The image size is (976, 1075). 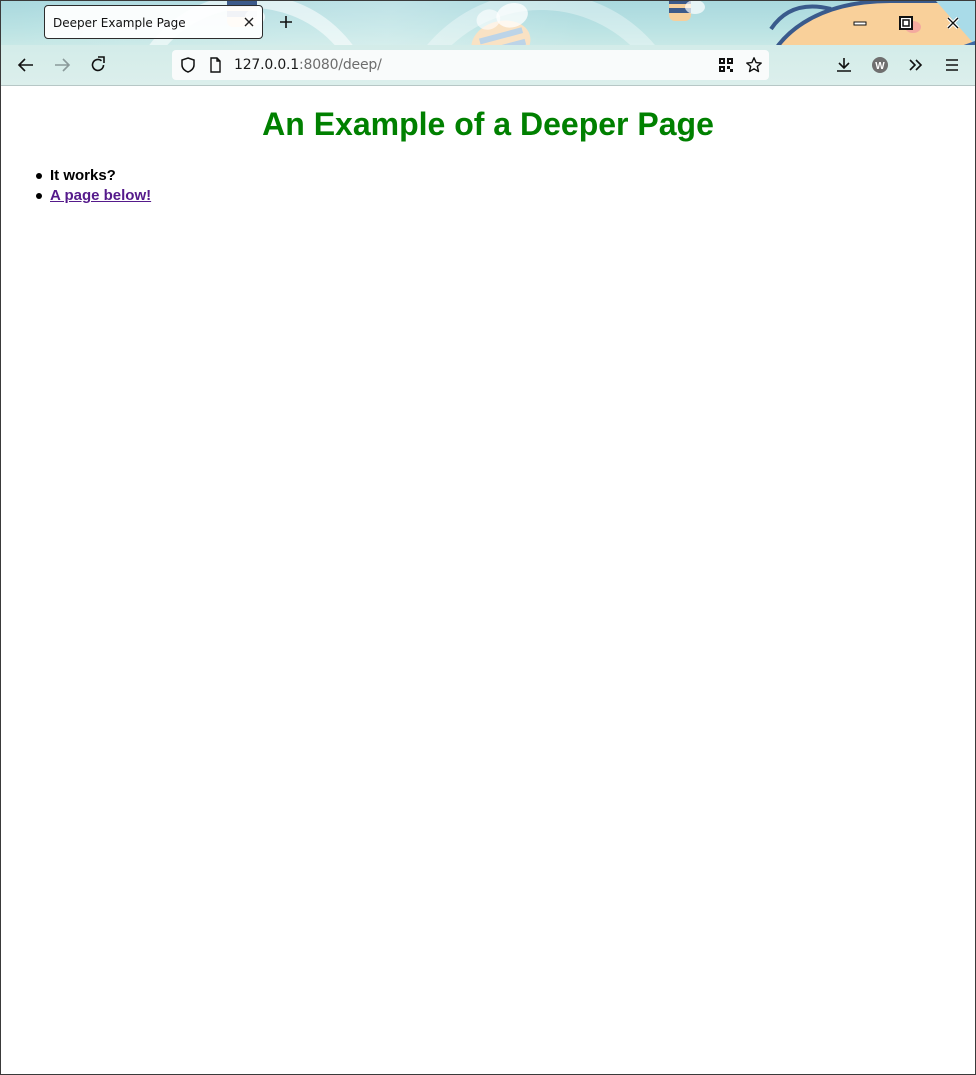 I want to click on star-icon, so click(x=754, y=65).